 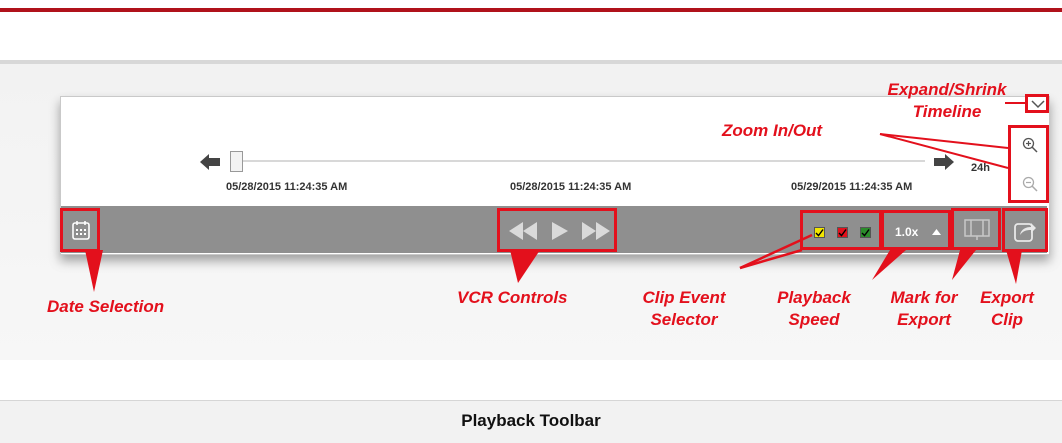 I want to click on annotation-mark-for-export-line2: Export, so click(x=924, y=319).